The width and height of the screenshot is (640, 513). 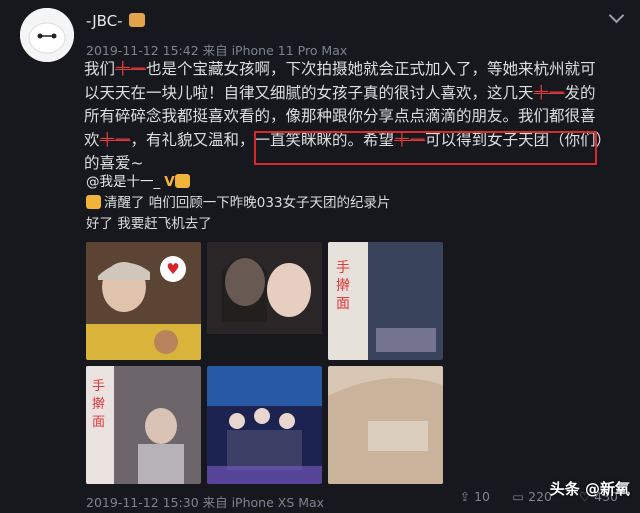 What do you see at coordinates (205, 502) in the screenshot?
I see `repost-meta: 2019-11-12 15:30 来自 iPhone XS Max` at bounding box center [205, 502].